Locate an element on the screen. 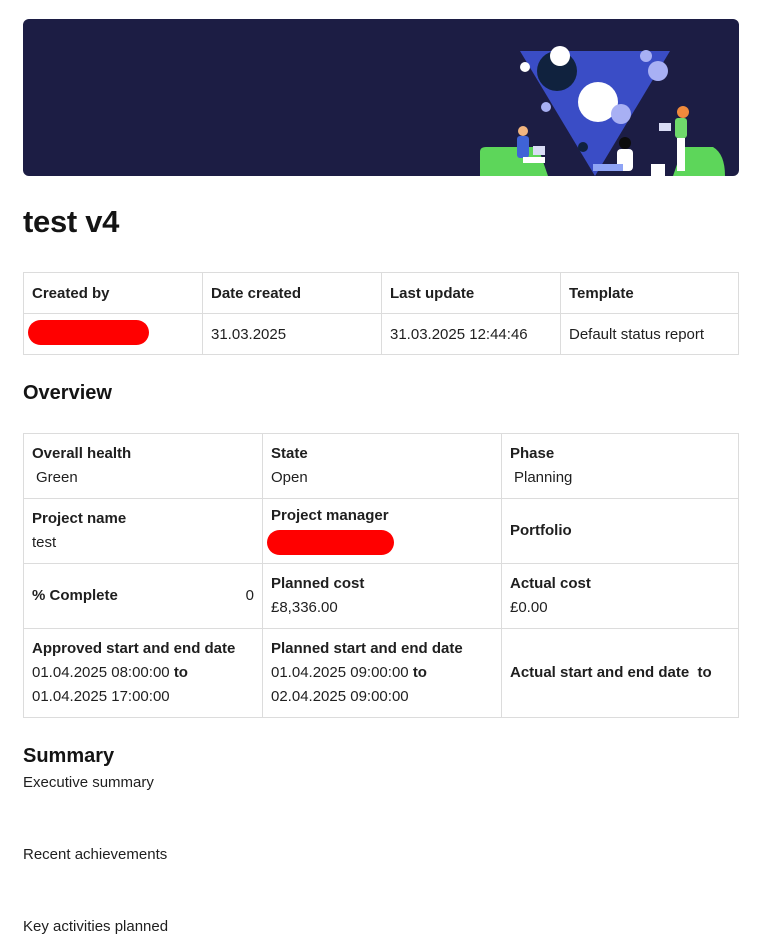 The image size is (762, 935). overall-health-value: Green is located at coordinates (57, 477).